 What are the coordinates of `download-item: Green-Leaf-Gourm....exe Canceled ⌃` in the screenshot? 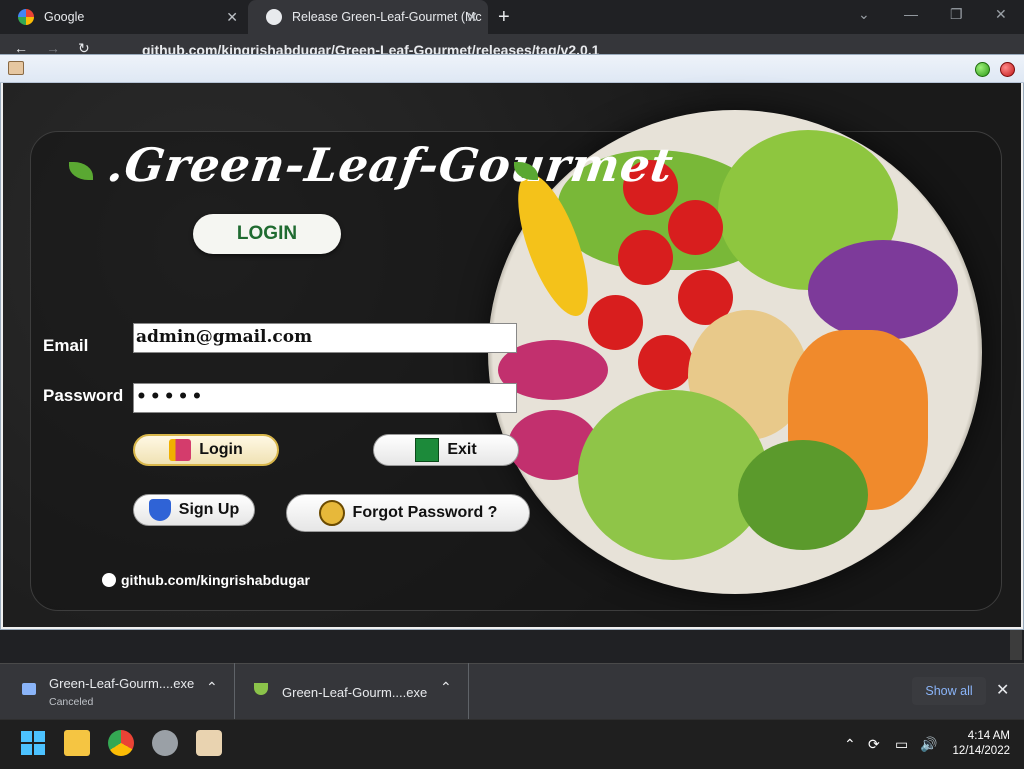 It's located at (117, 691).